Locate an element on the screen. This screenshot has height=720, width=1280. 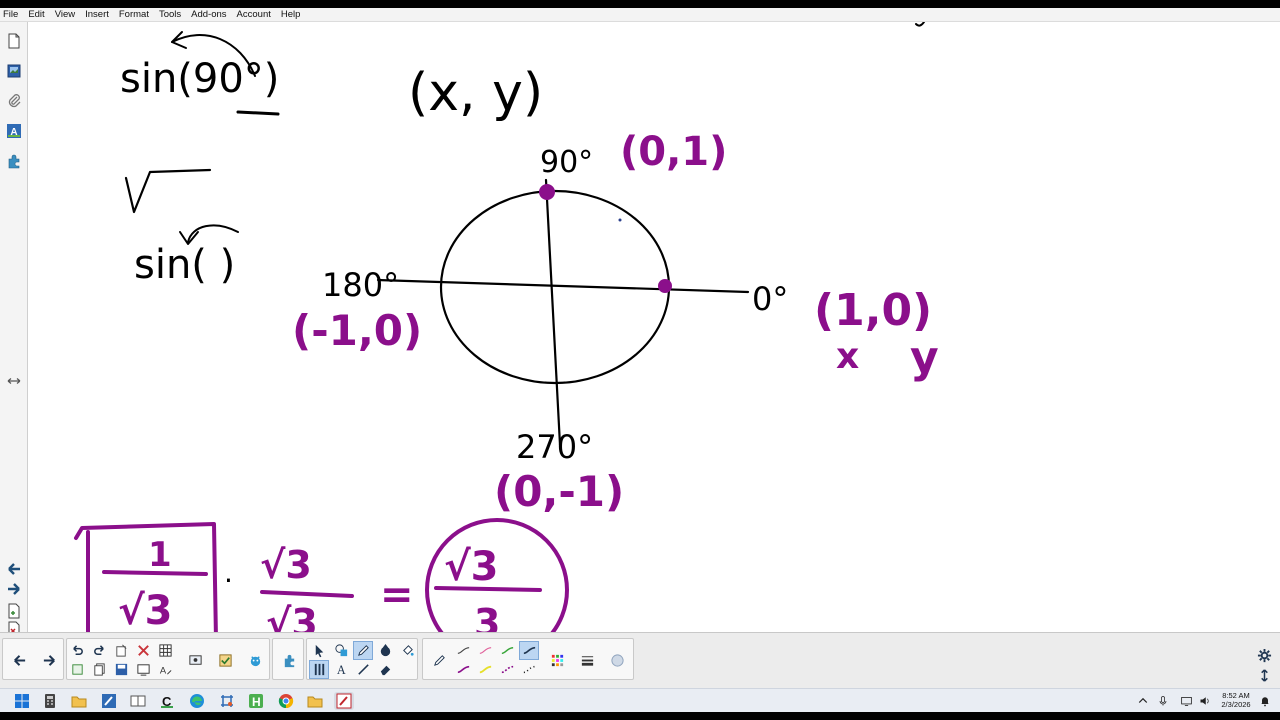
microphone-tray is located at coordinates (1163, 701).